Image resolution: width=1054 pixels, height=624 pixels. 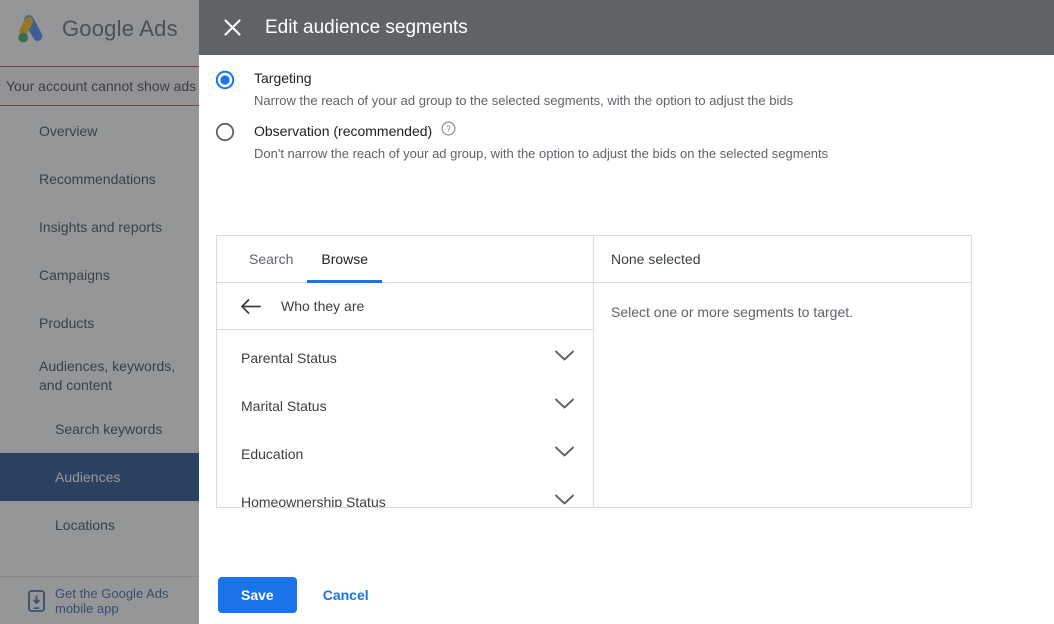 I want to click on category-row: Marital Status, so click(x=405, y=406).